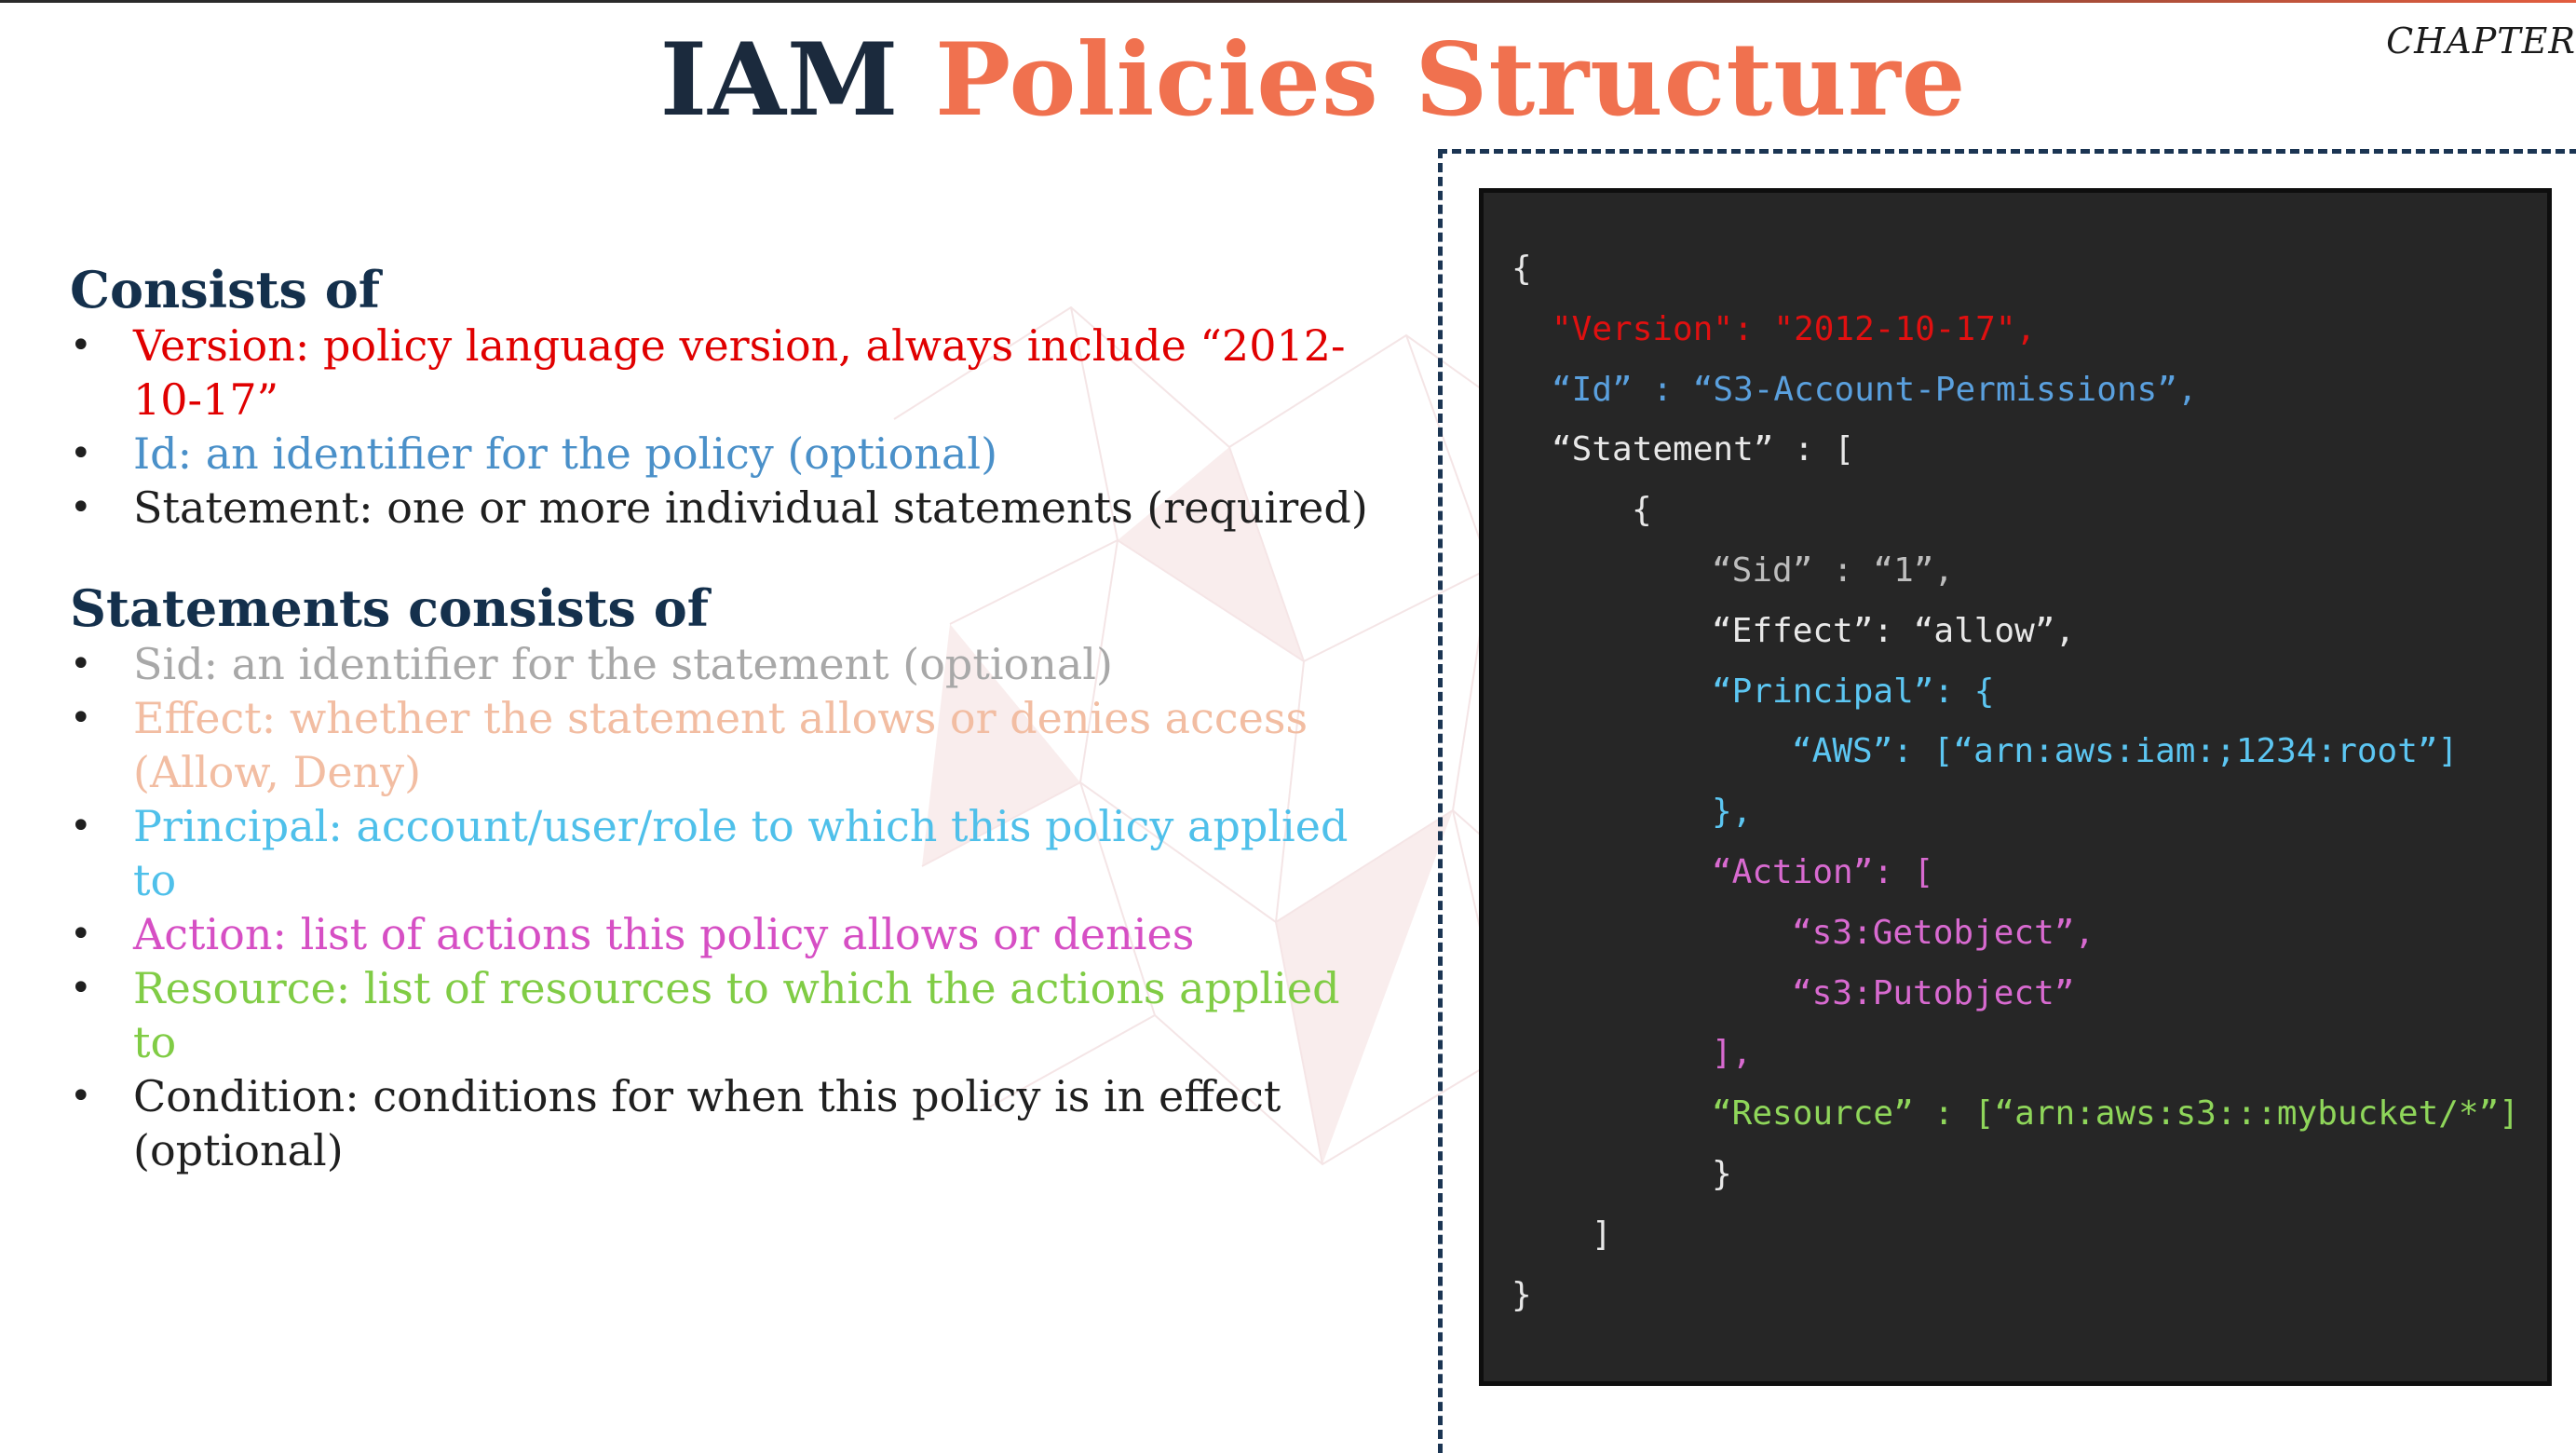 This screenshot has width=2576, height=1453. What do you see at coordinates (2481, 41) in the screenshot?
I see `chapter-label: CHAPTER` at bounding box center [2481, 41].